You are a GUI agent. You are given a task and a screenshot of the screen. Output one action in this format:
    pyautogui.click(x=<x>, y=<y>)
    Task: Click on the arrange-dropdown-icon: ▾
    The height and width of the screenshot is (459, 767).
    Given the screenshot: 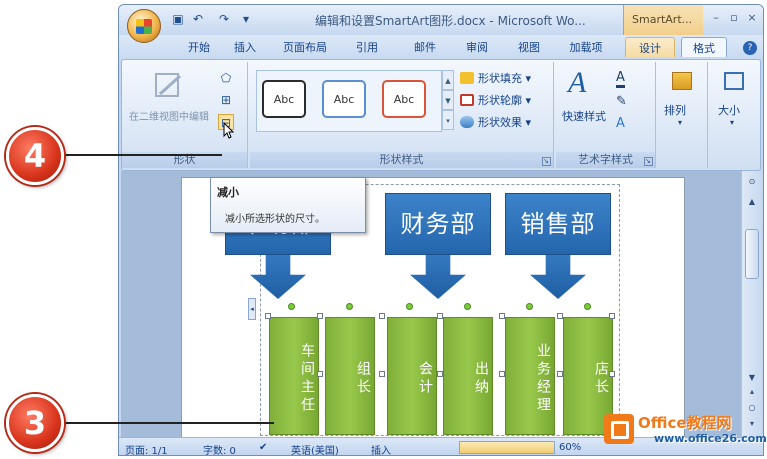 What is the action you would take?
    pyautogui.click(x=680, y=122)
    